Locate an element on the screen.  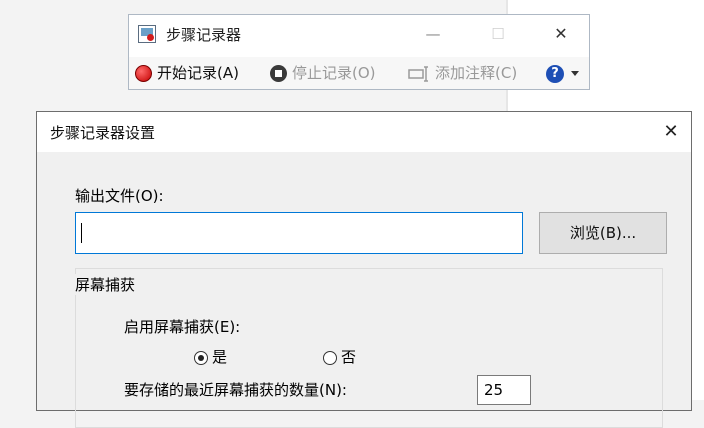
help-icon: ? is located at coordinates (555, 73).